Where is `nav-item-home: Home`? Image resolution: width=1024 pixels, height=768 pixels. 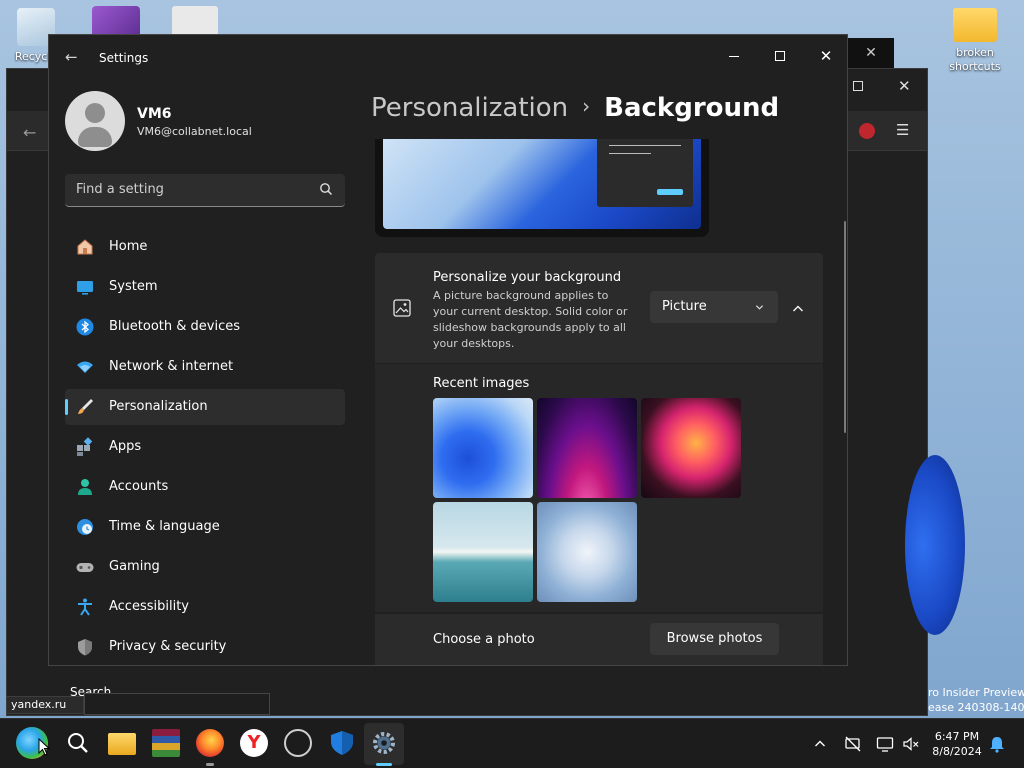
nav-item-home: Home is located at coordinates (205, 247).